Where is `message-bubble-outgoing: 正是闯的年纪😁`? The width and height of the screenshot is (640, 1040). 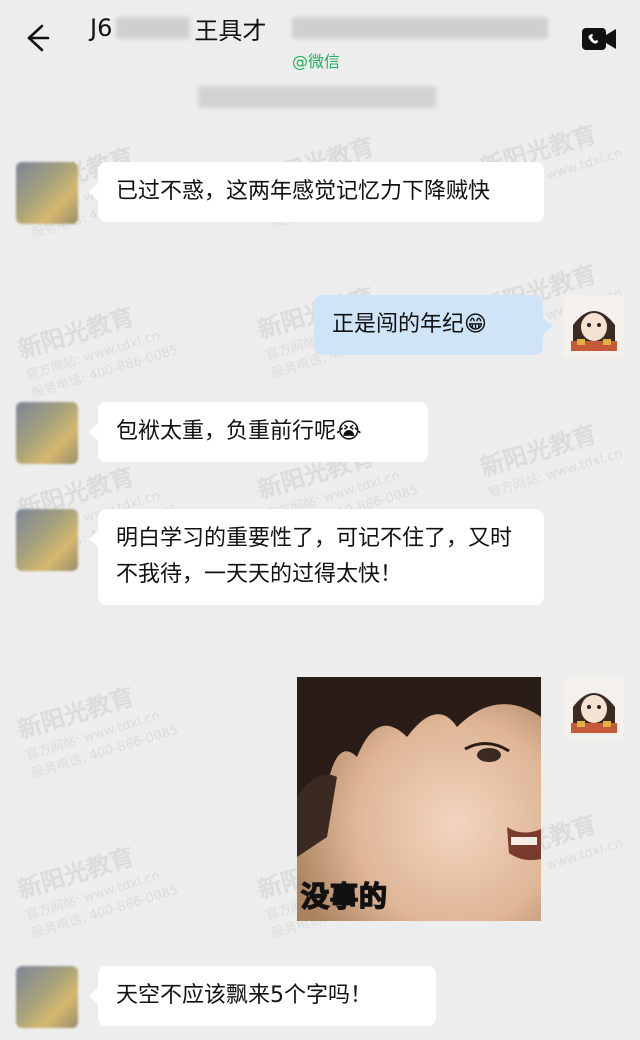
message-bubble-outgoing: 正是闯的年纪😁 is located at coordinates (428, 325).